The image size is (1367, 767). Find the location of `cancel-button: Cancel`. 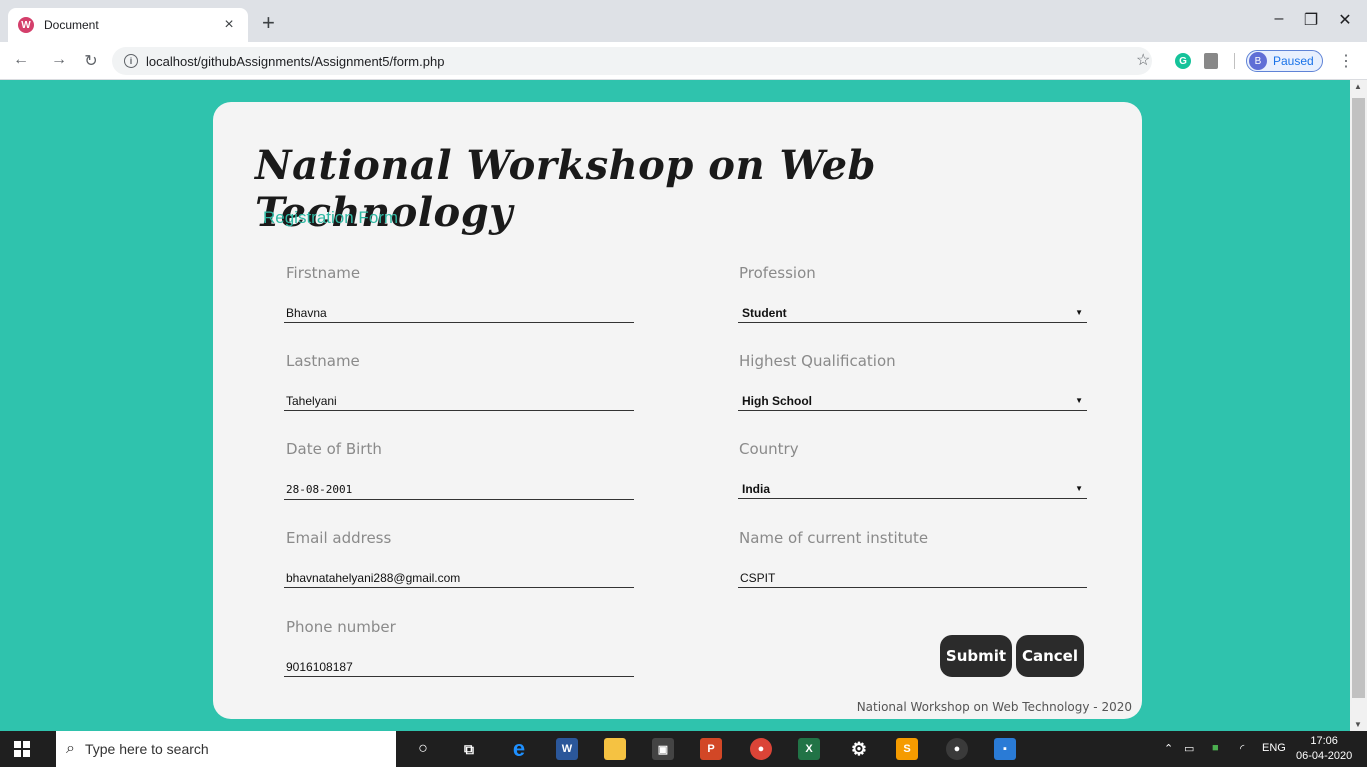

cancel-button: Cancel is located at coordinates (1050, 656).